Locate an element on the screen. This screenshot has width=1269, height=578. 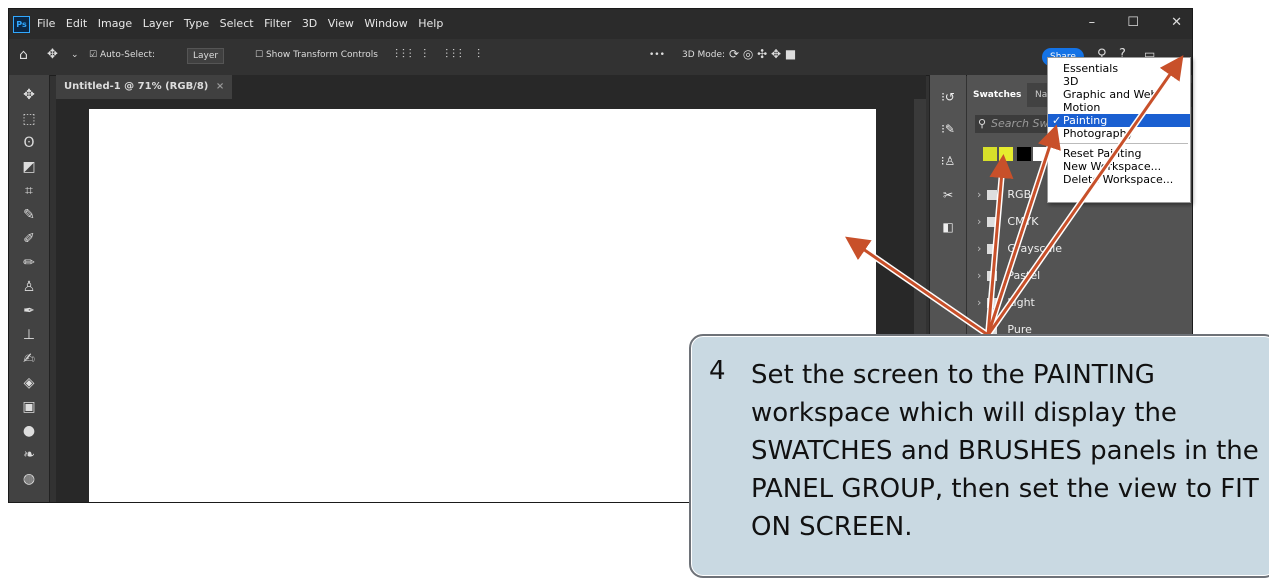
menu-file: File is located at coordinates (46, 23).